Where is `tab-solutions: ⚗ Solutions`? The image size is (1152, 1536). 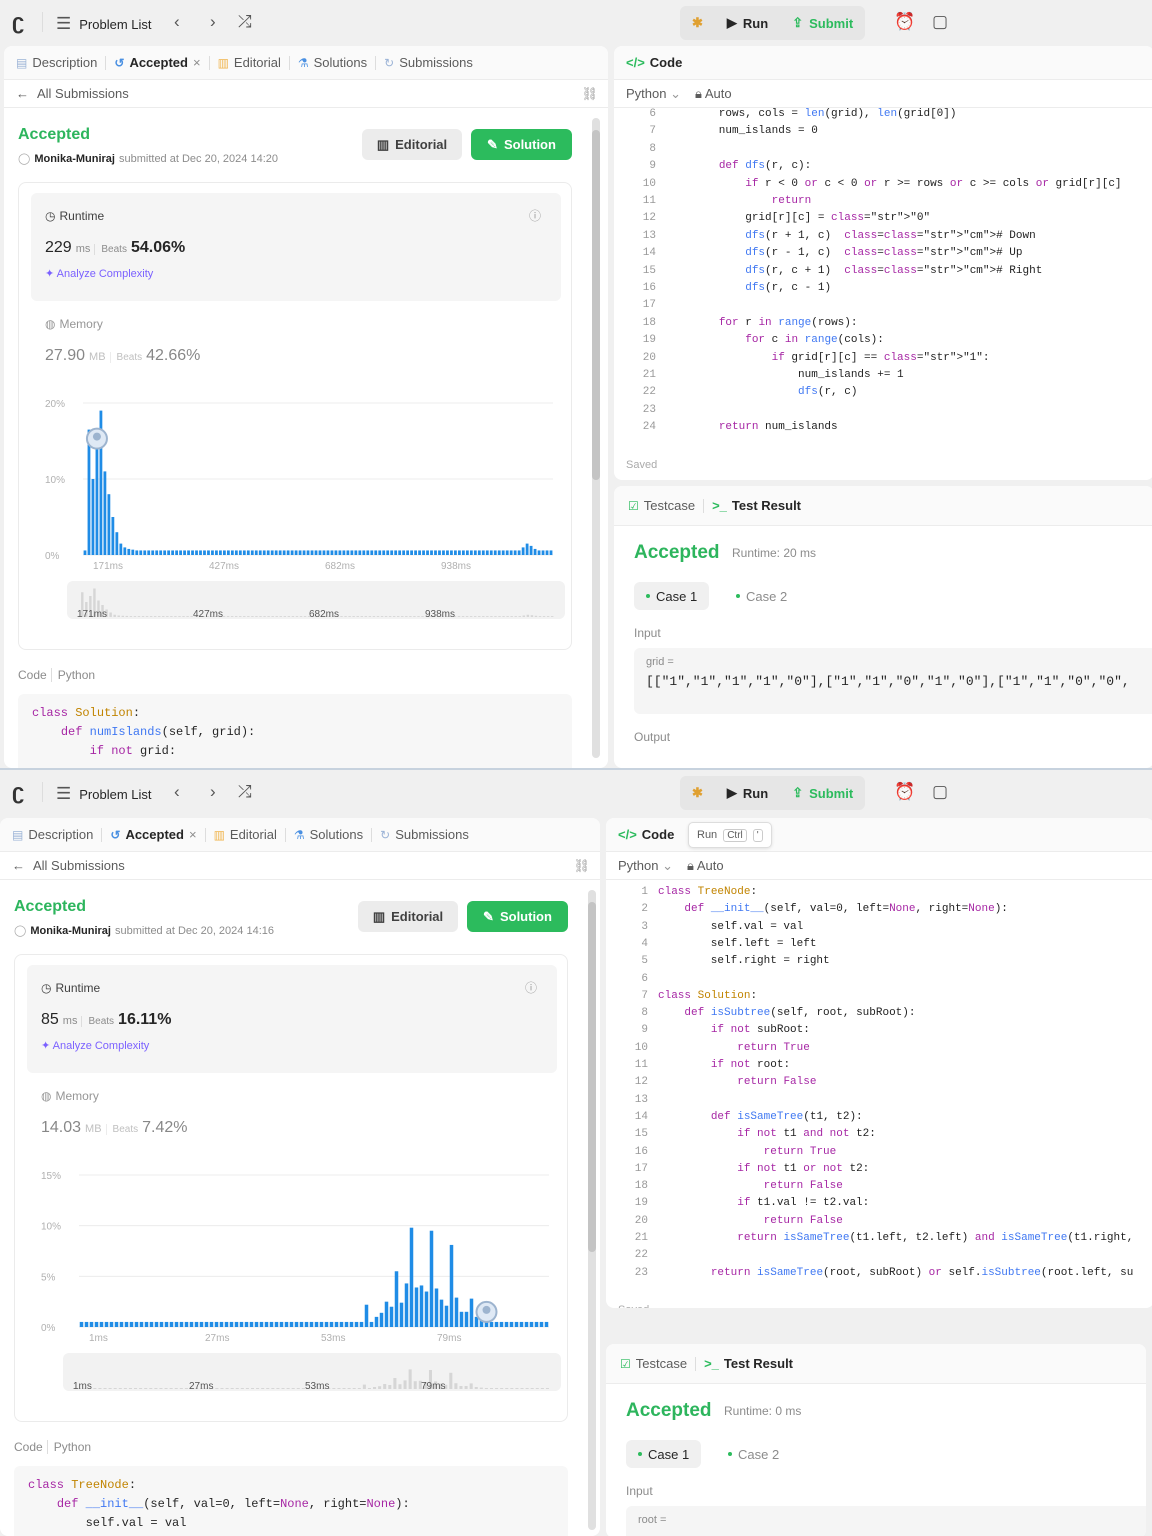 tab-solutions: ⚗ Solutions is located at coordinates (328, 834).